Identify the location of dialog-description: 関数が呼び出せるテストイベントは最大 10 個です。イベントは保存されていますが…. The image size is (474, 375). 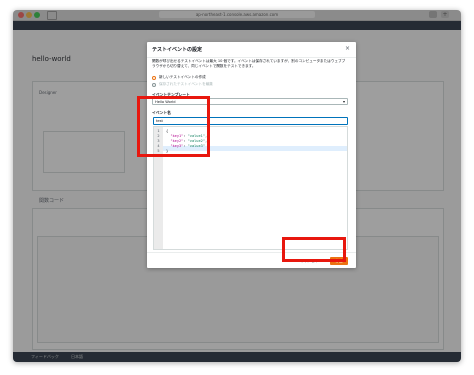
(249, 63).